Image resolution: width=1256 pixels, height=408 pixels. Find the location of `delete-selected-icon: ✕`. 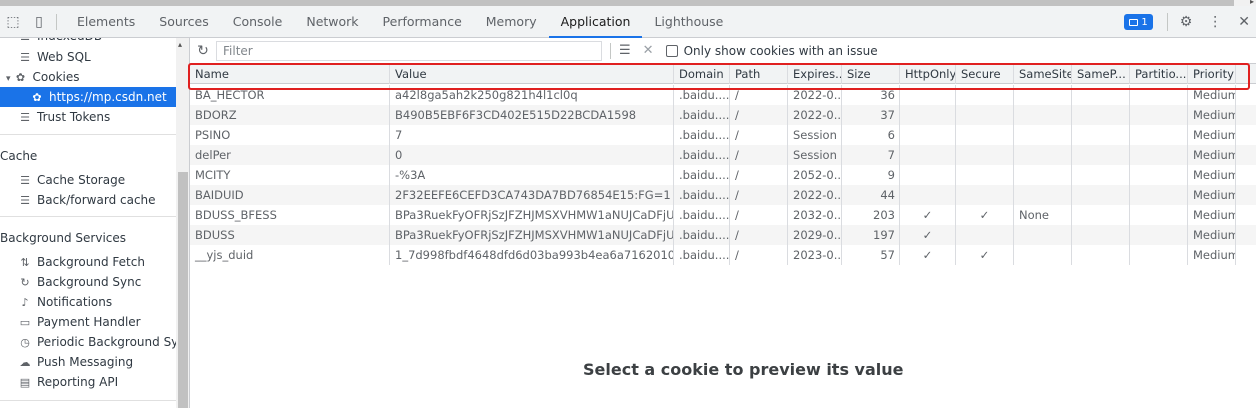

delete-selected-icon: ✕ is located at coordinates (648, 50).